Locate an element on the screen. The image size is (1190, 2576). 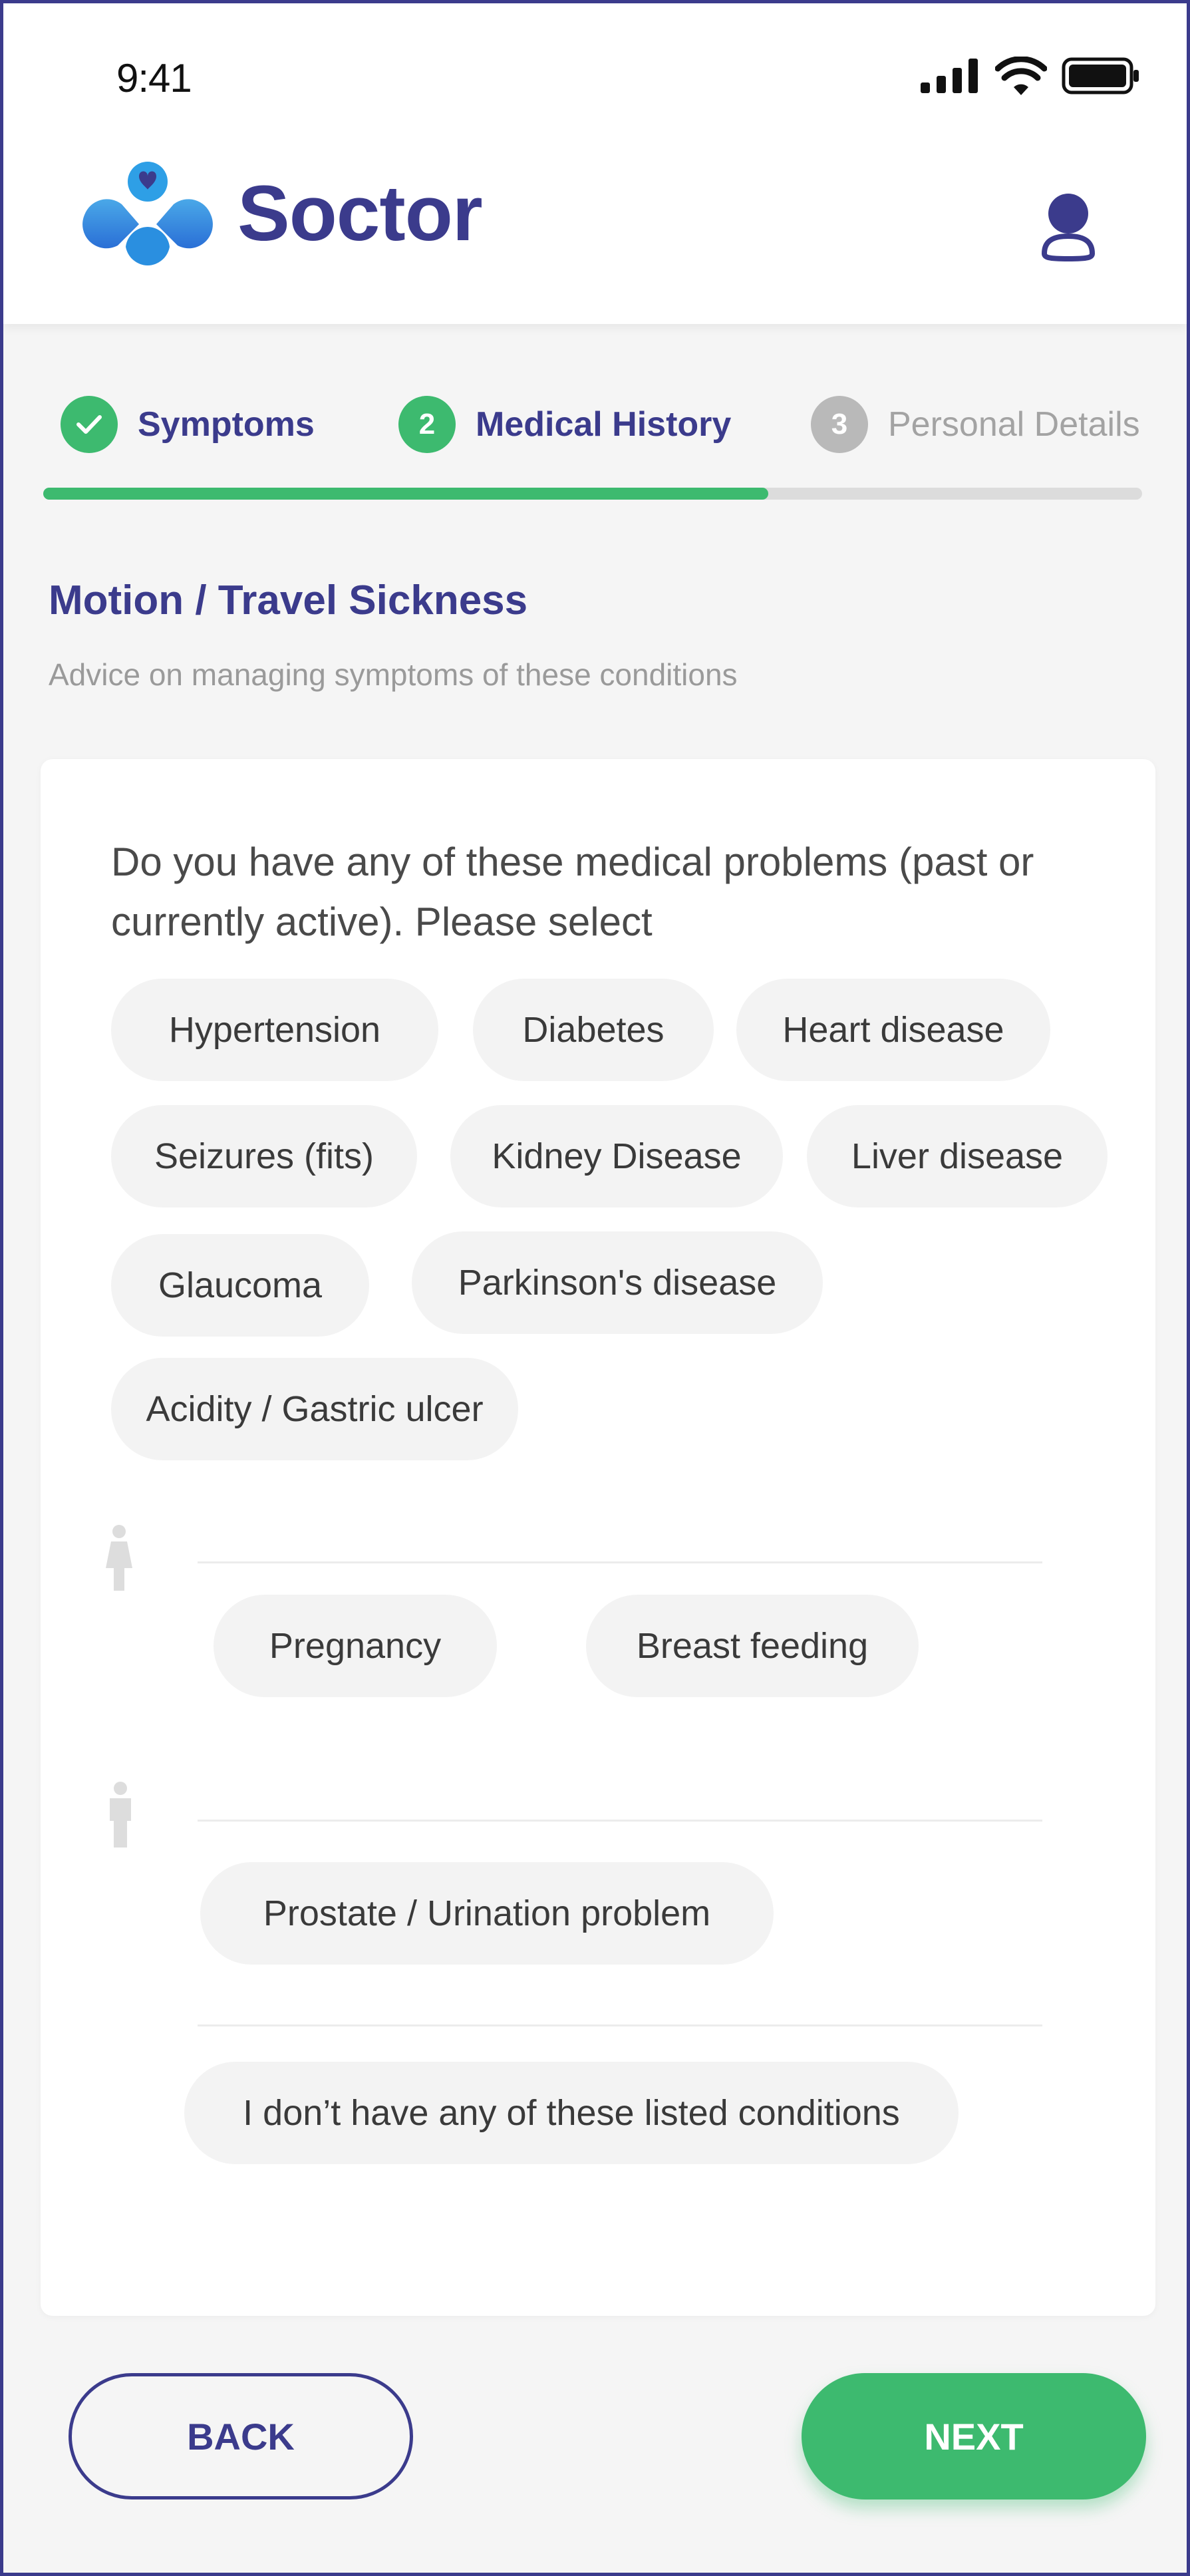
condition-chip: Seizures (fits) is located at coordinates (264, 1156).